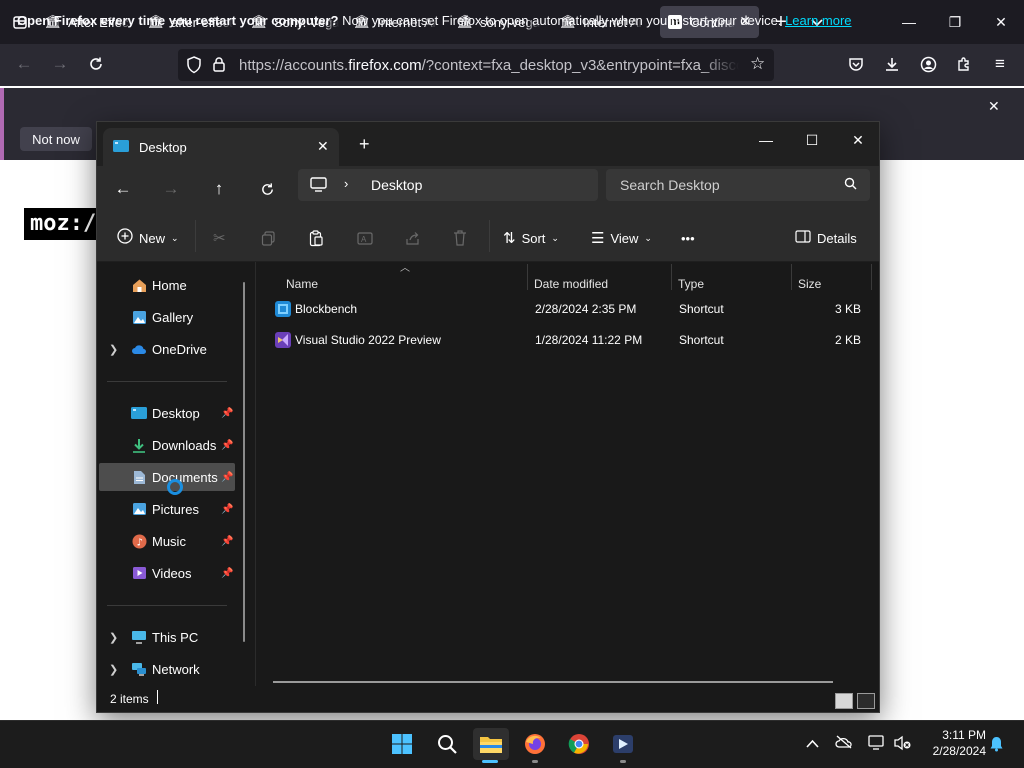 This screenshot has width=1024, height=768. What do you see at coordinates (955, 22) in the screenshot?
I see `restore-icon: ❐` at bounding box center [955, 22].